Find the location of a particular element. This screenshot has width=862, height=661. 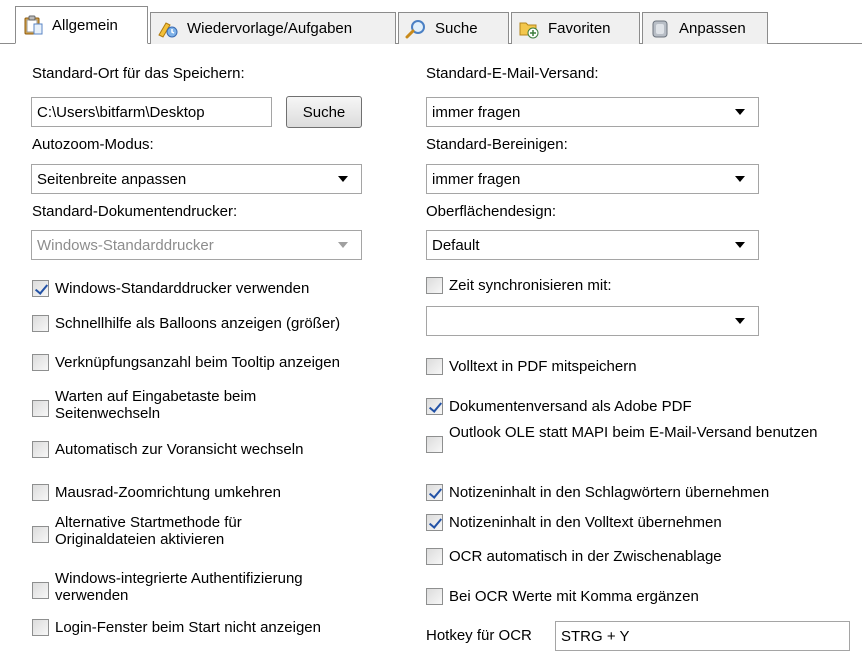

checkbox-label: Automatisch zur Voransicht wechseln is located at coordinates (179, 449).